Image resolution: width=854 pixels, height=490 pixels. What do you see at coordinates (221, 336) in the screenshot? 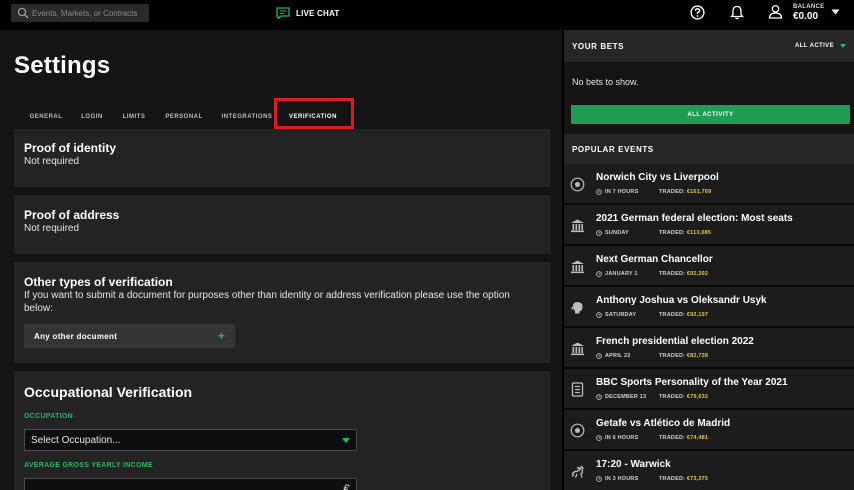
I see `plus-icon: +` at bounding box center [221, 336].